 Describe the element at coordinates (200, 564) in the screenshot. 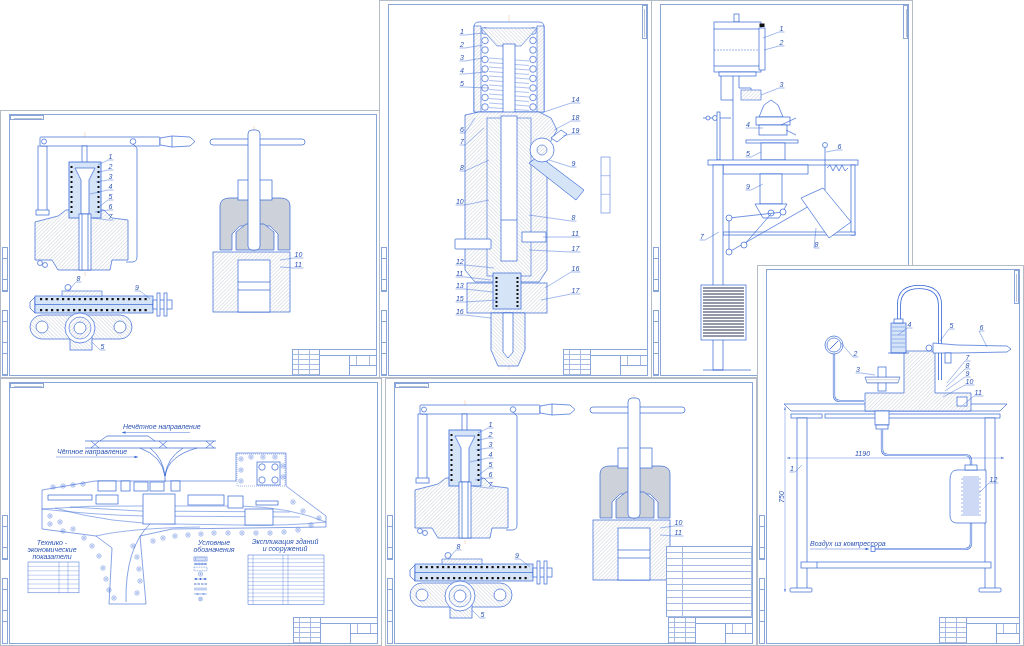

I see `hatched-line-icon` at that location.